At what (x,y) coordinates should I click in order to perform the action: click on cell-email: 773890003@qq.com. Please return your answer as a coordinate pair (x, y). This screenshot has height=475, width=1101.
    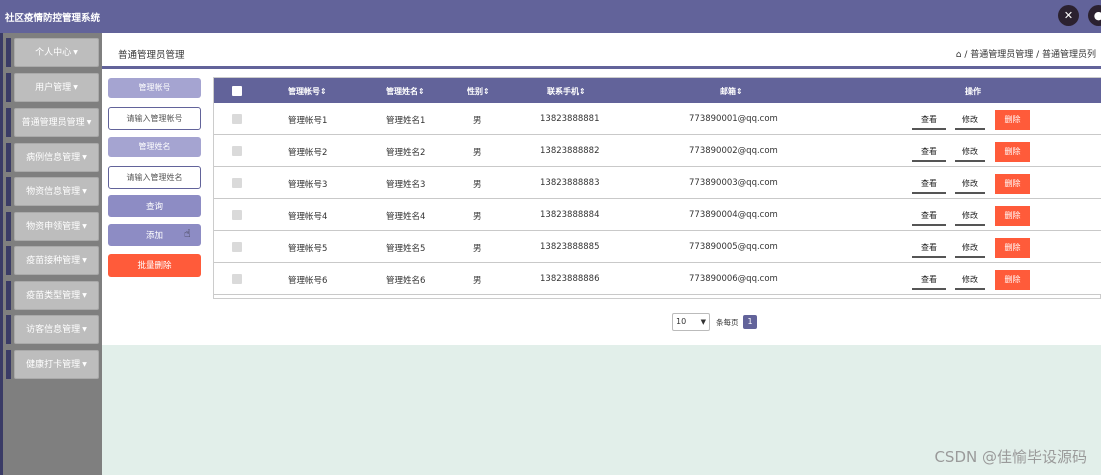
    Looking at the image, I should click on (733, 183).